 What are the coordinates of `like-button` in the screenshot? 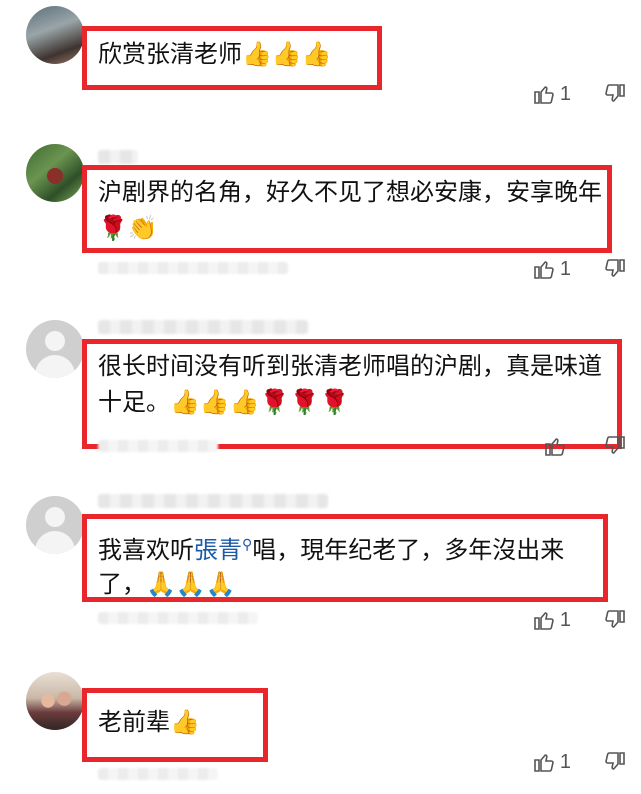 It's located at (557, 446).